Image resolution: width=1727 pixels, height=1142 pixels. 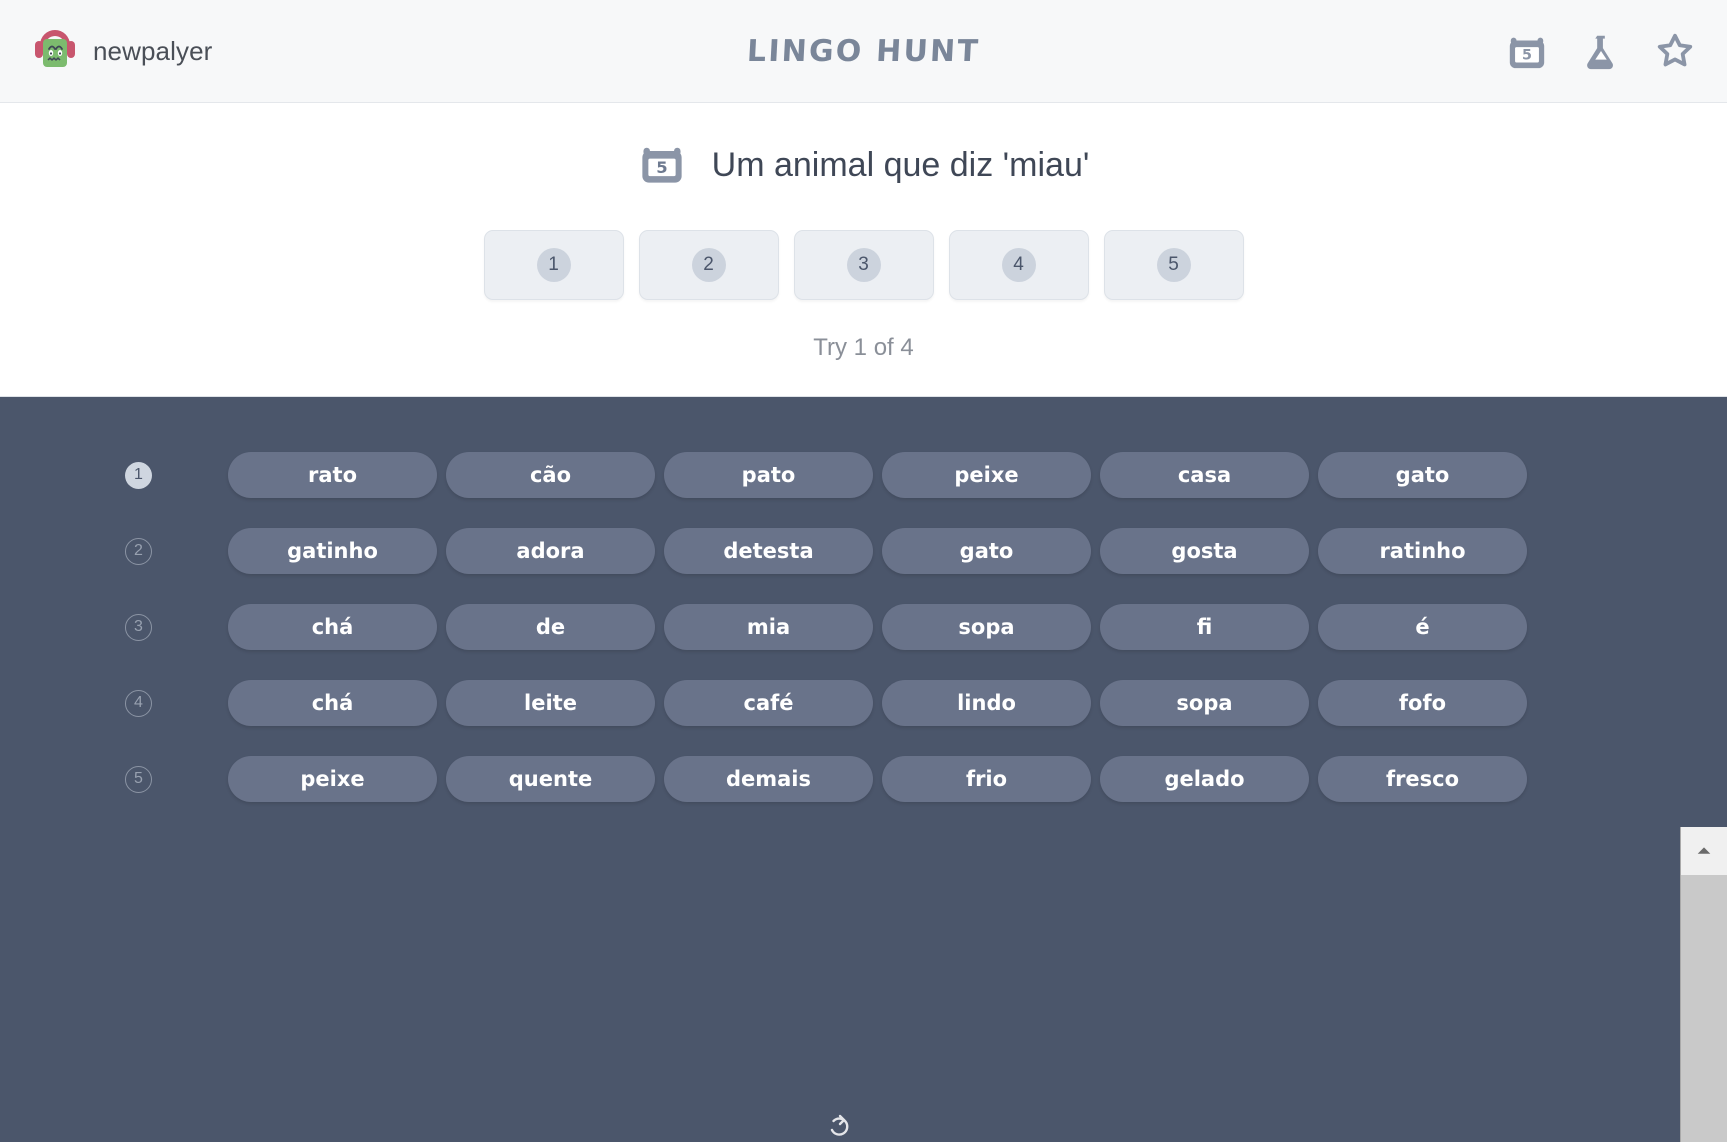 I want to click on word-chip-group: chá leite café lindo sopa fofo, so click(x=877, y=703).